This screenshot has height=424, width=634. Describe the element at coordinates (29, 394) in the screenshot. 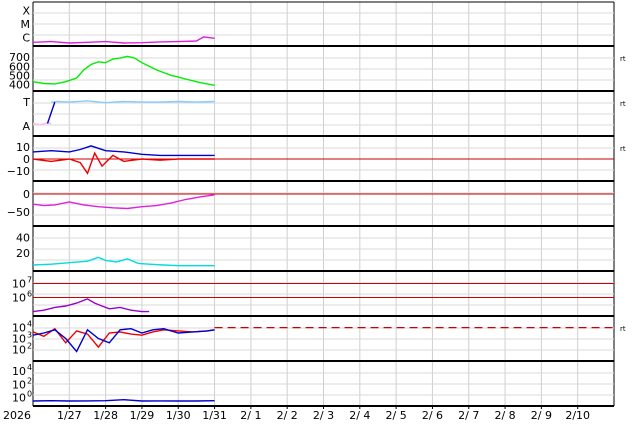

I see `y-tick-exponent: 0` at that location.